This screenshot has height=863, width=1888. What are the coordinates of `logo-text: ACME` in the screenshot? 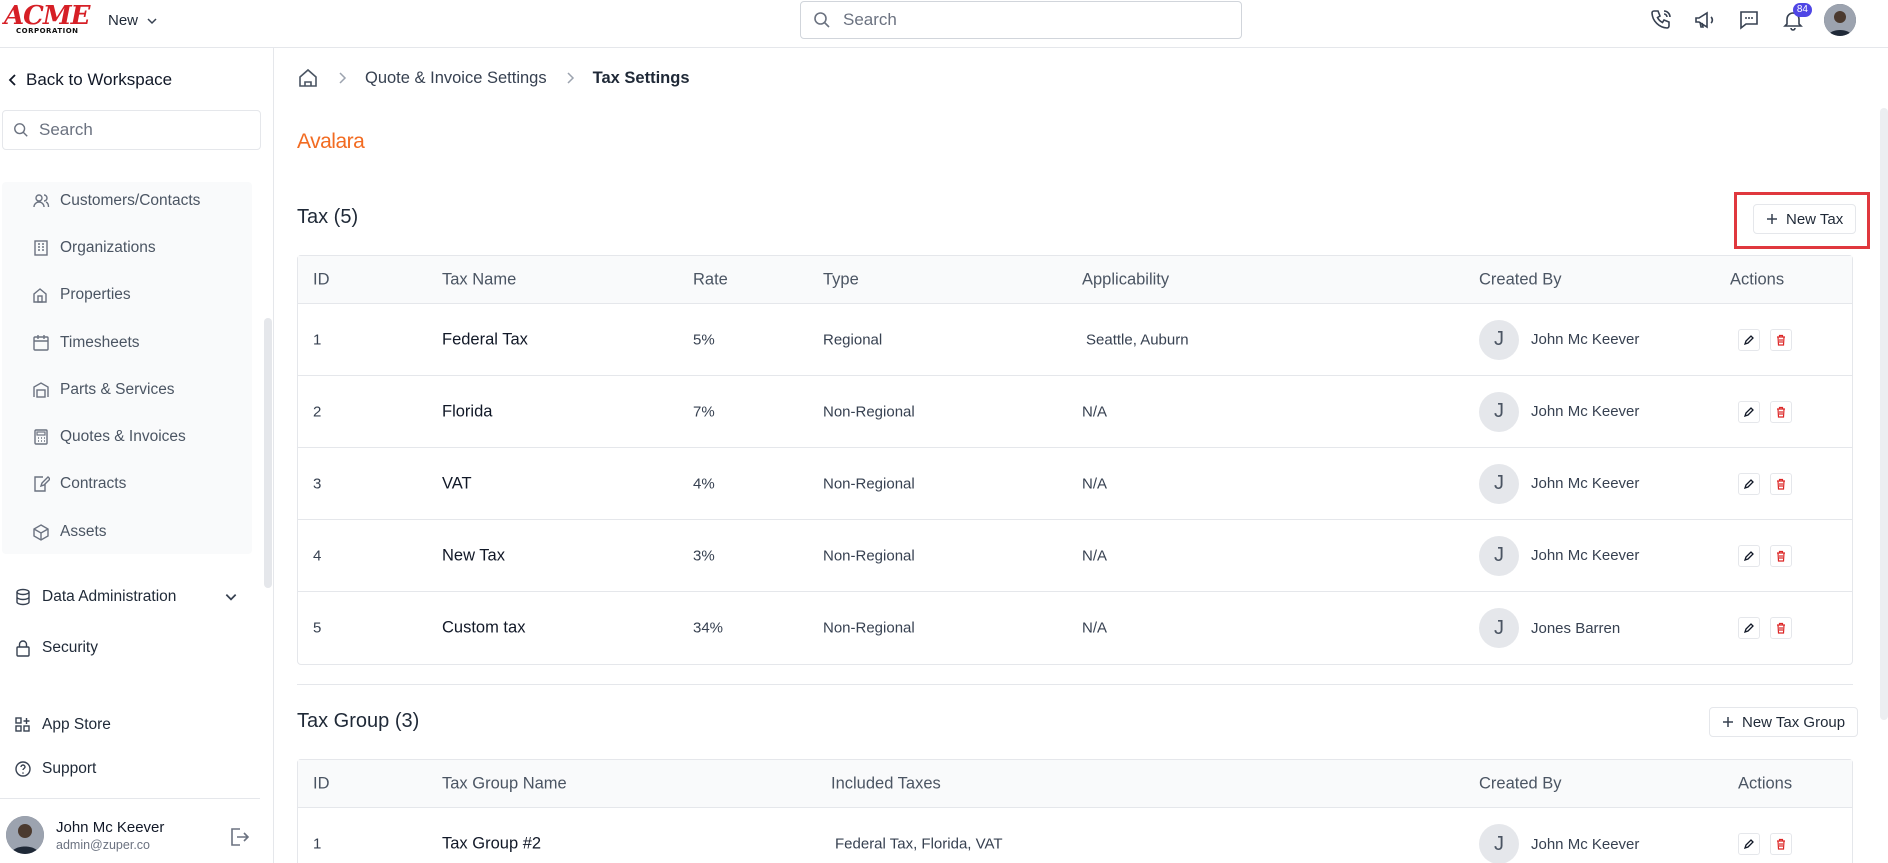 It's located at (47, 16).